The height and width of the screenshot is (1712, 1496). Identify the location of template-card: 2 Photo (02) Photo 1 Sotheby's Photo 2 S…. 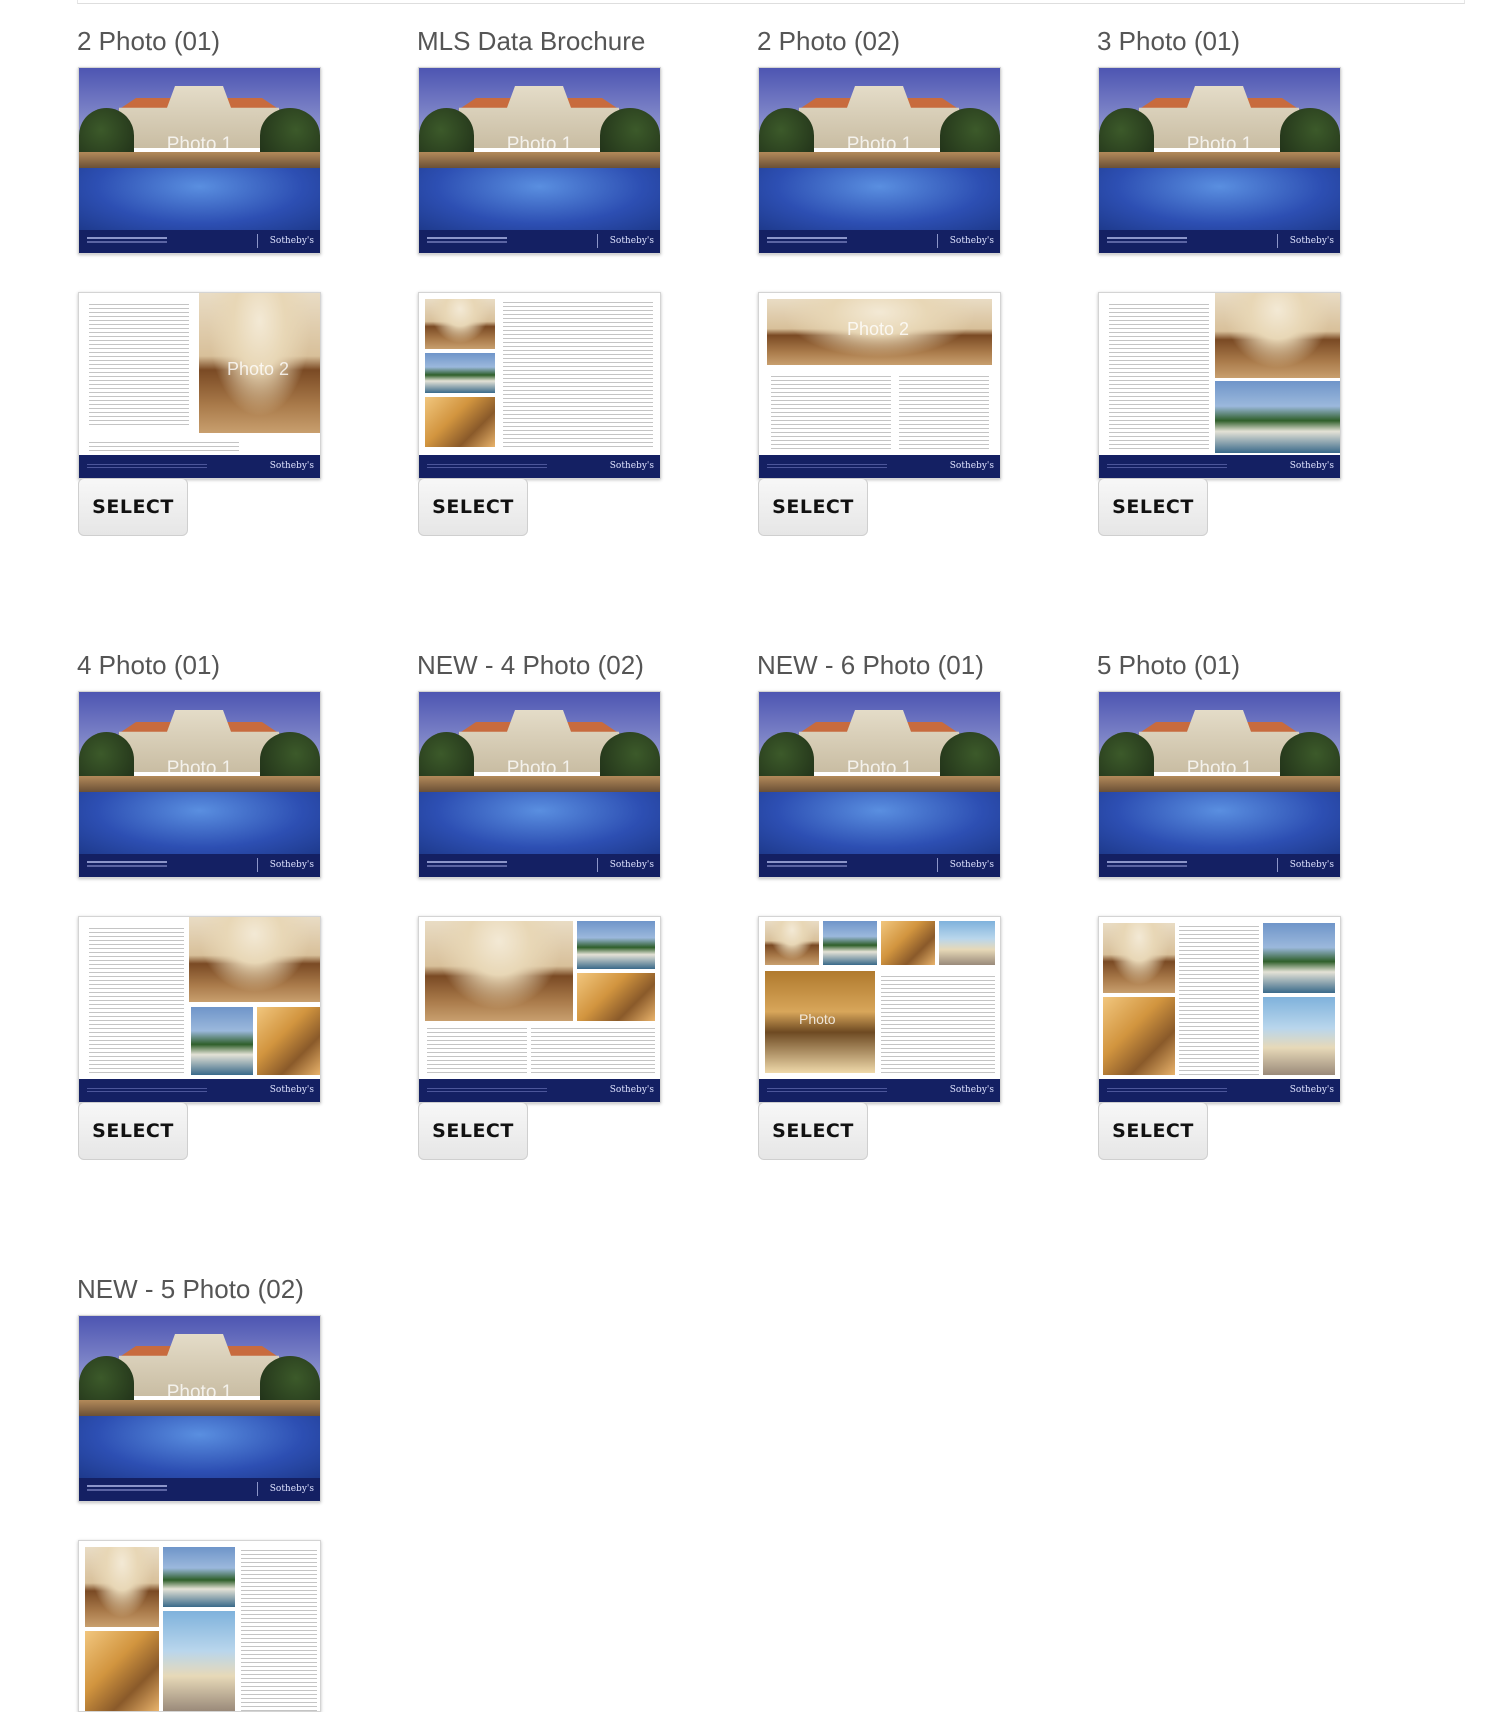
(907, 281).